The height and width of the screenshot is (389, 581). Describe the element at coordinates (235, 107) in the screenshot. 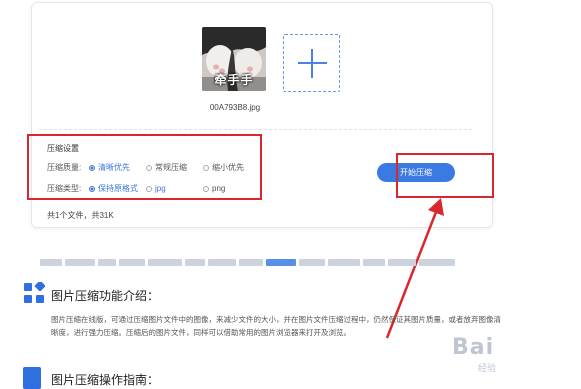

I see `file-name: 00A793B8.jpg` at that location.